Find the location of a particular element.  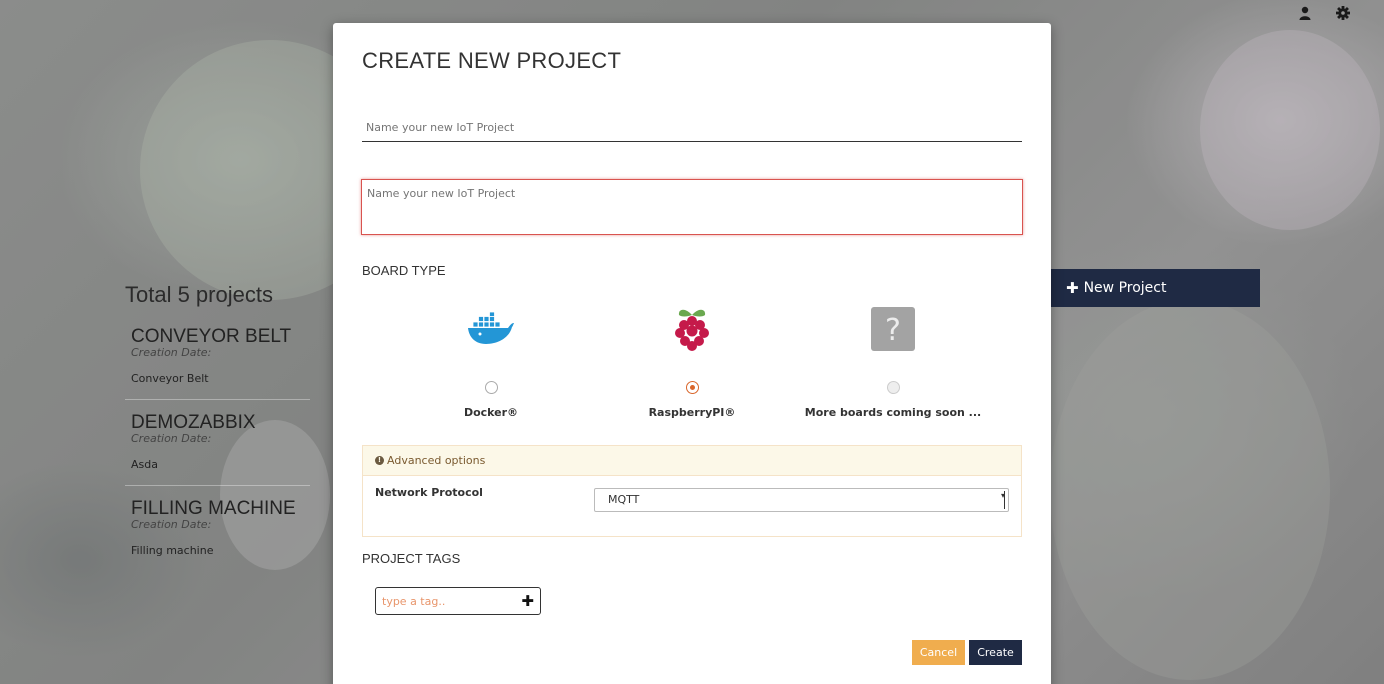

user-icon is located at coordinates (1305, 13).